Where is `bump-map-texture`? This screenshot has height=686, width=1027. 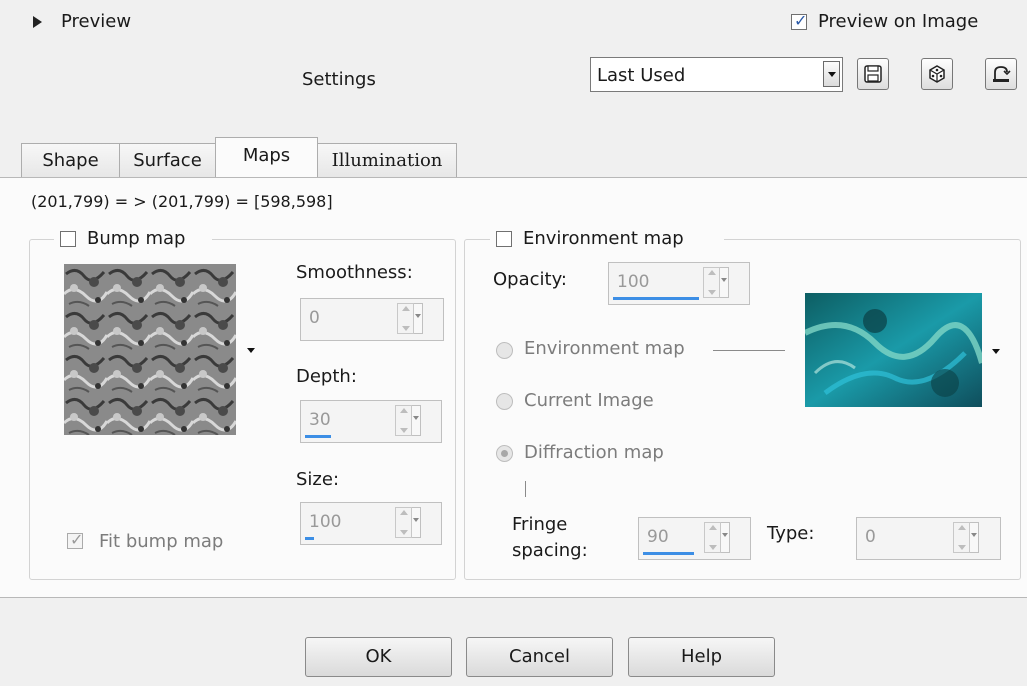
bump-map-texture is located at coordinates (150, 349).